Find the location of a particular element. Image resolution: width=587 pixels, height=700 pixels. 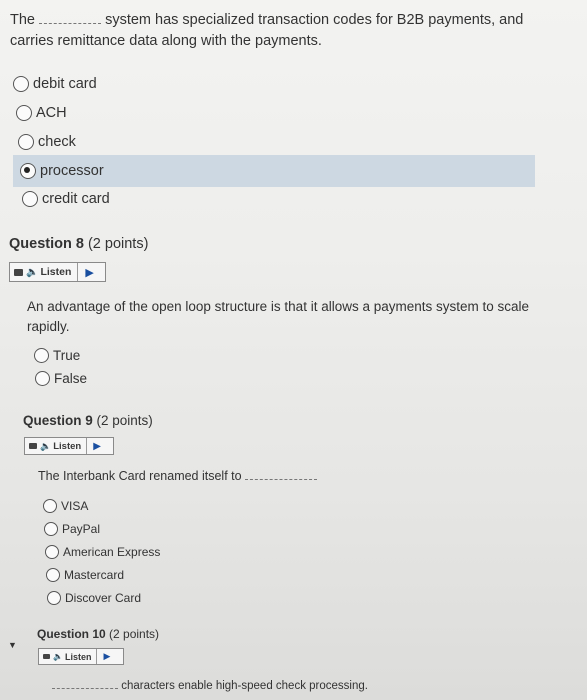

q8-listen-button: 🔈 Listen ▶ is located at coordinates (57, 272).